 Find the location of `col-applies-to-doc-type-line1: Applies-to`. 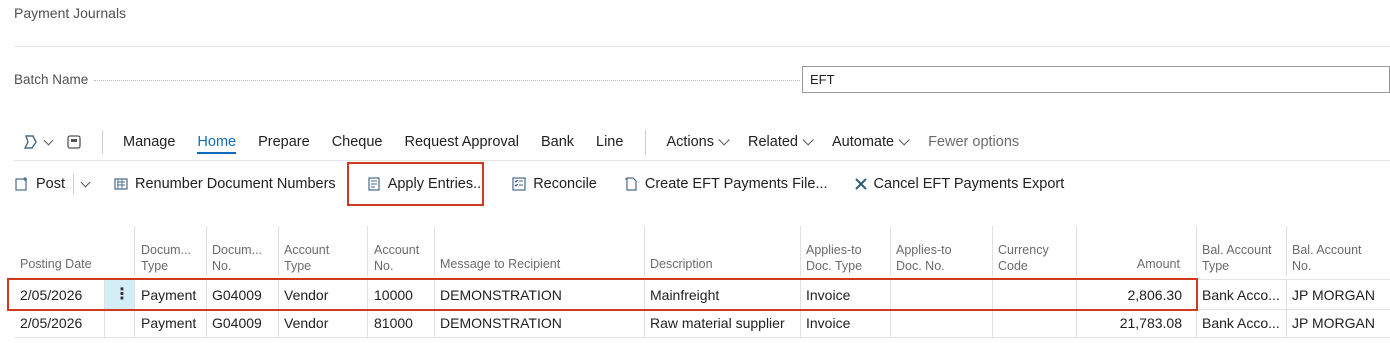

col-applies-to-doc-type-line1: Applies-to is located at coordinates (834, 250).